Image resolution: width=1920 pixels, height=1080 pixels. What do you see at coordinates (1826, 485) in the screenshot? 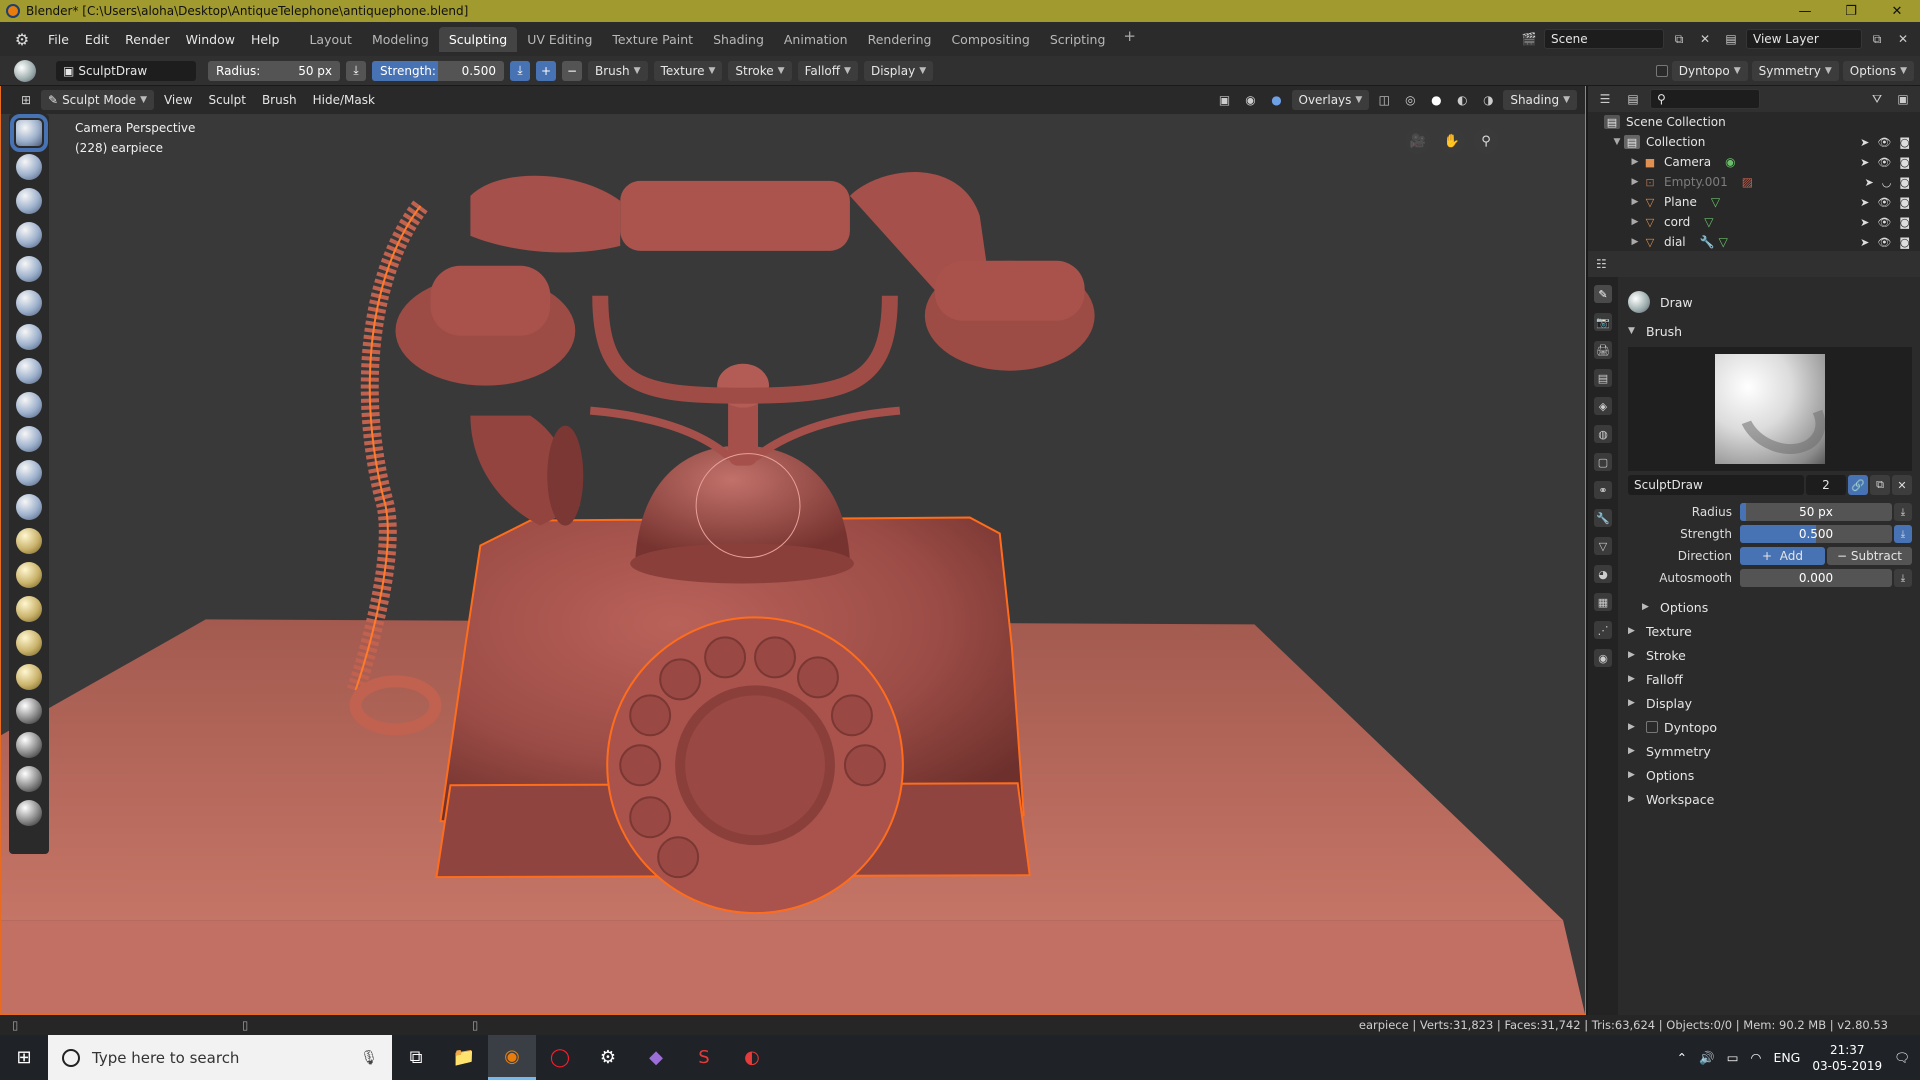
I see `brush-users-count: 2` at bounding box center [1826, 485].